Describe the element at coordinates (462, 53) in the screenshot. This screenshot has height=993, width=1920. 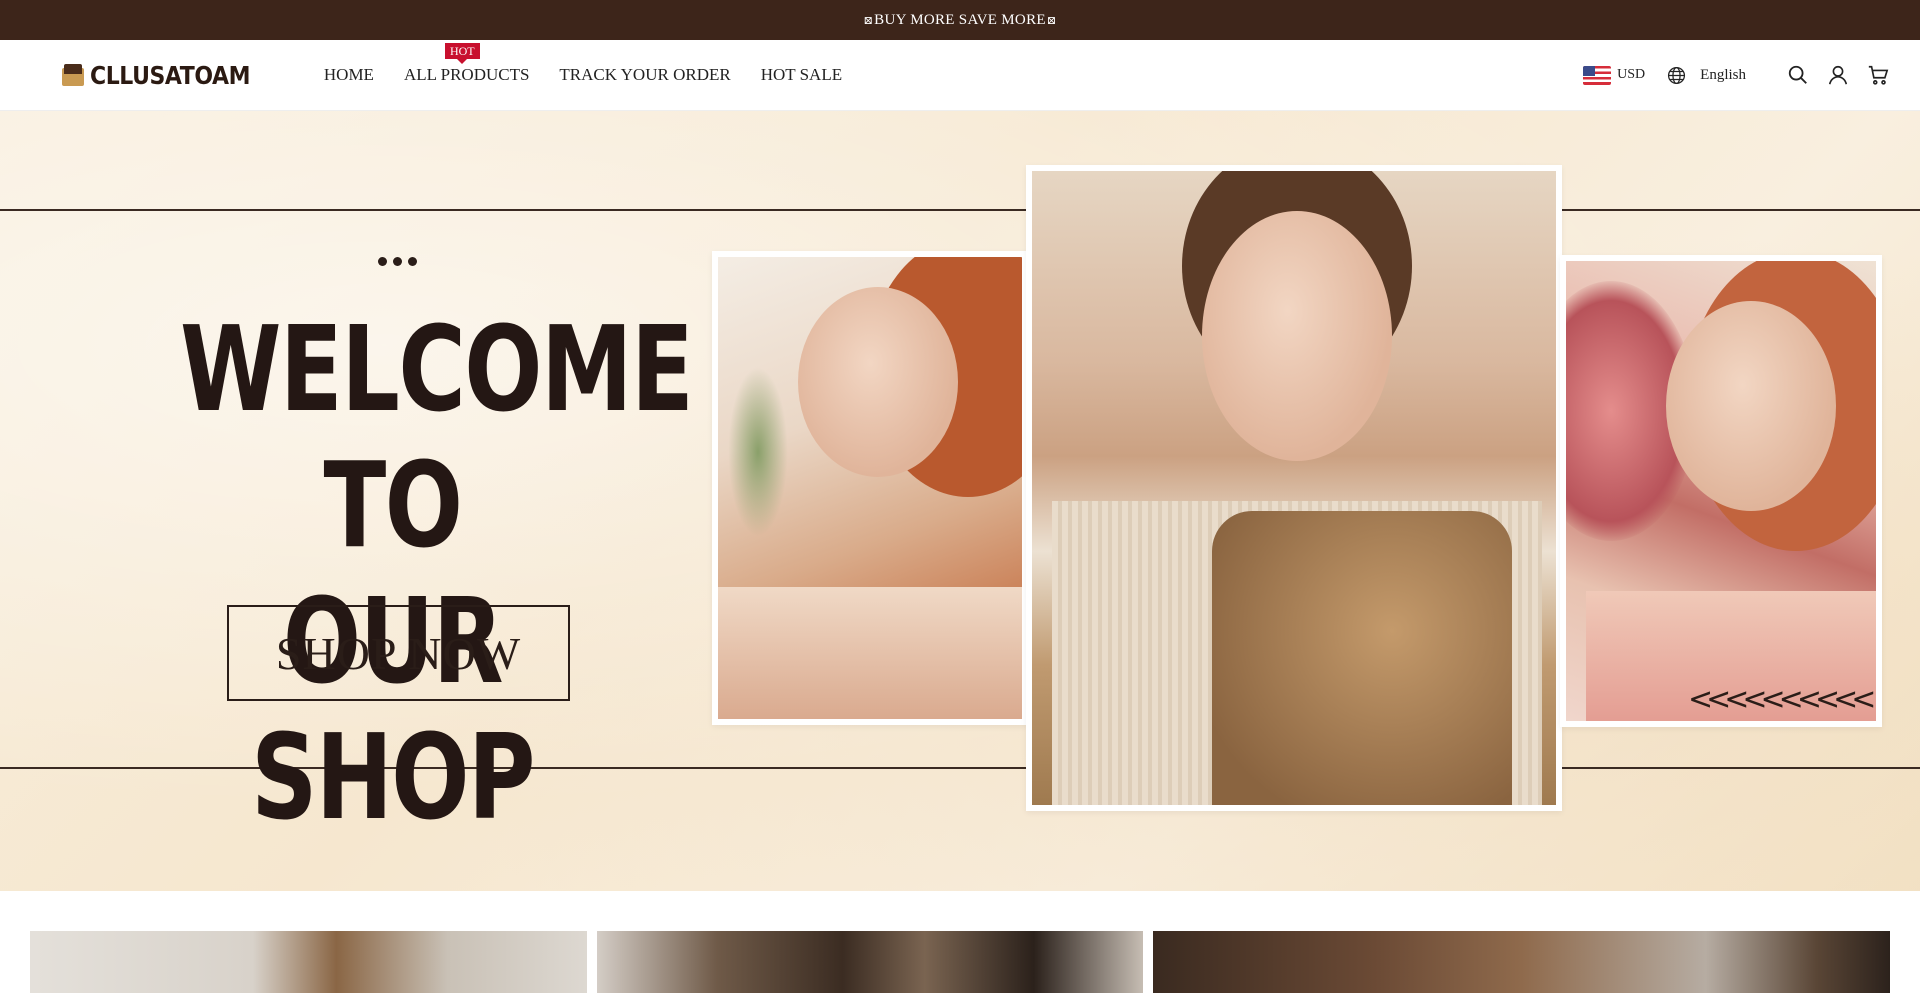
I see `hot-badge: HOT` at that location.